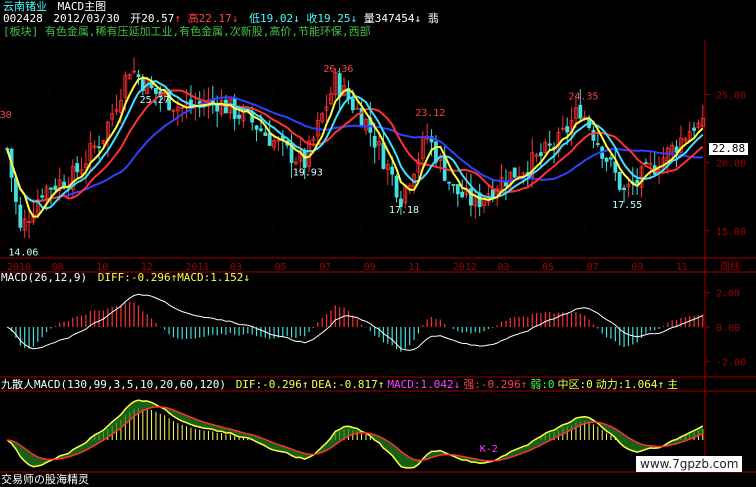 The height and width of the screenshot is (487, 756). Describe the element at coordinates (728, 294) in the screenshot. I see `macd-ytick-0: 2.00` at that location.